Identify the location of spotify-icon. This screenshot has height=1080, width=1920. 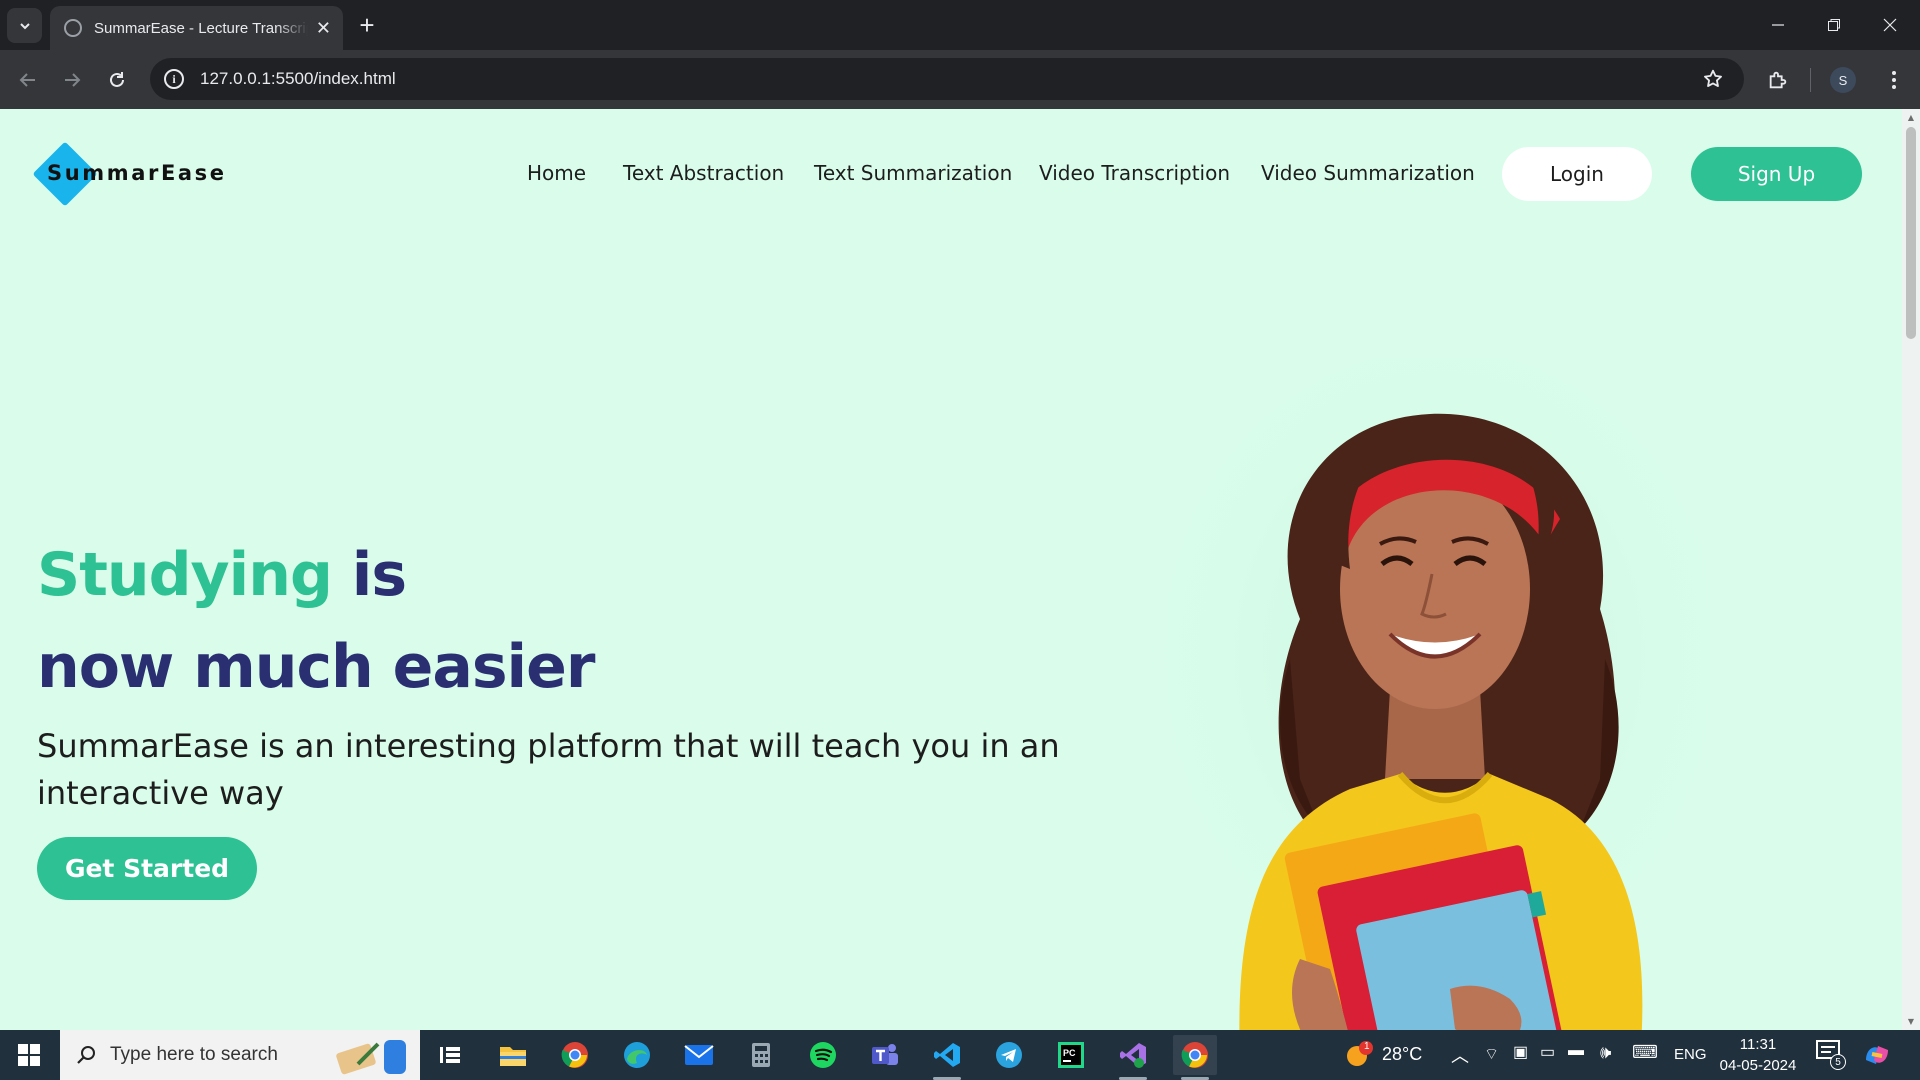
(823, 1055).